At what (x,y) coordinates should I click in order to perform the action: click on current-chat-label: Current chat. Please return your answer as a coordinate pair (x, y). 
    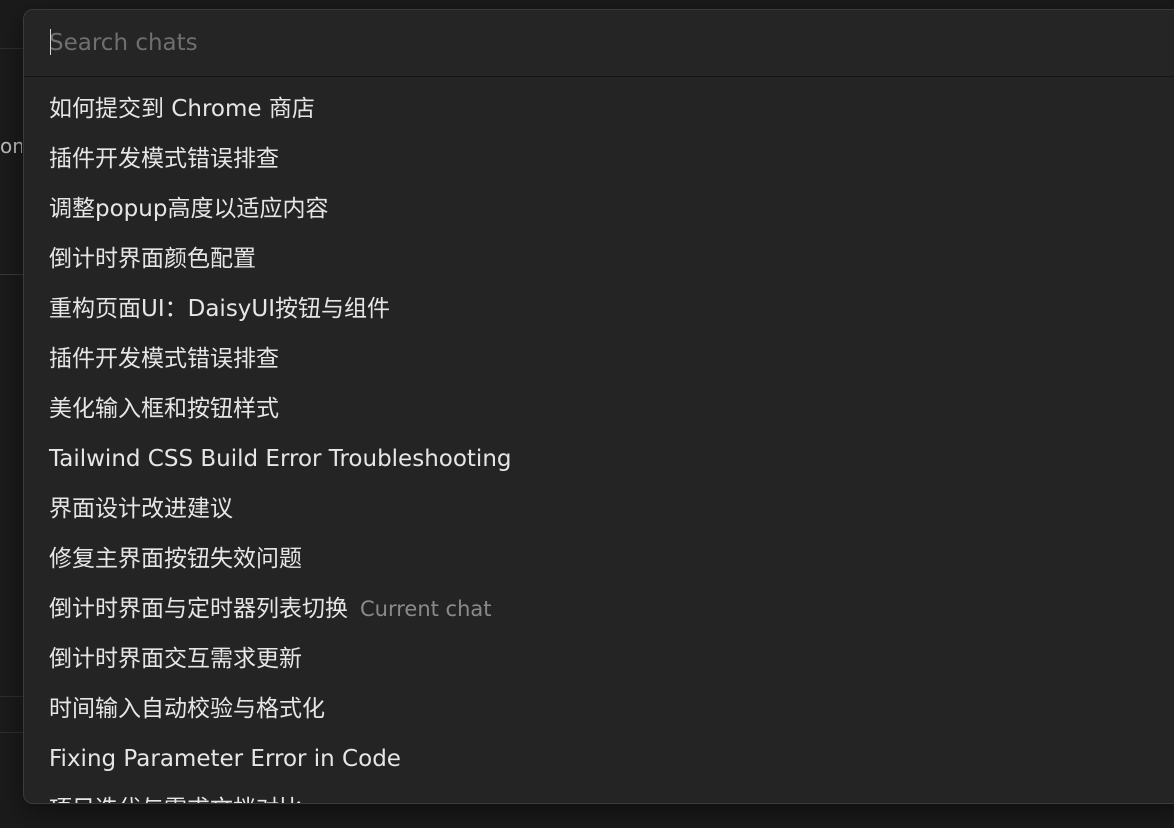
    Looking at the image, I should click on (426, 609).